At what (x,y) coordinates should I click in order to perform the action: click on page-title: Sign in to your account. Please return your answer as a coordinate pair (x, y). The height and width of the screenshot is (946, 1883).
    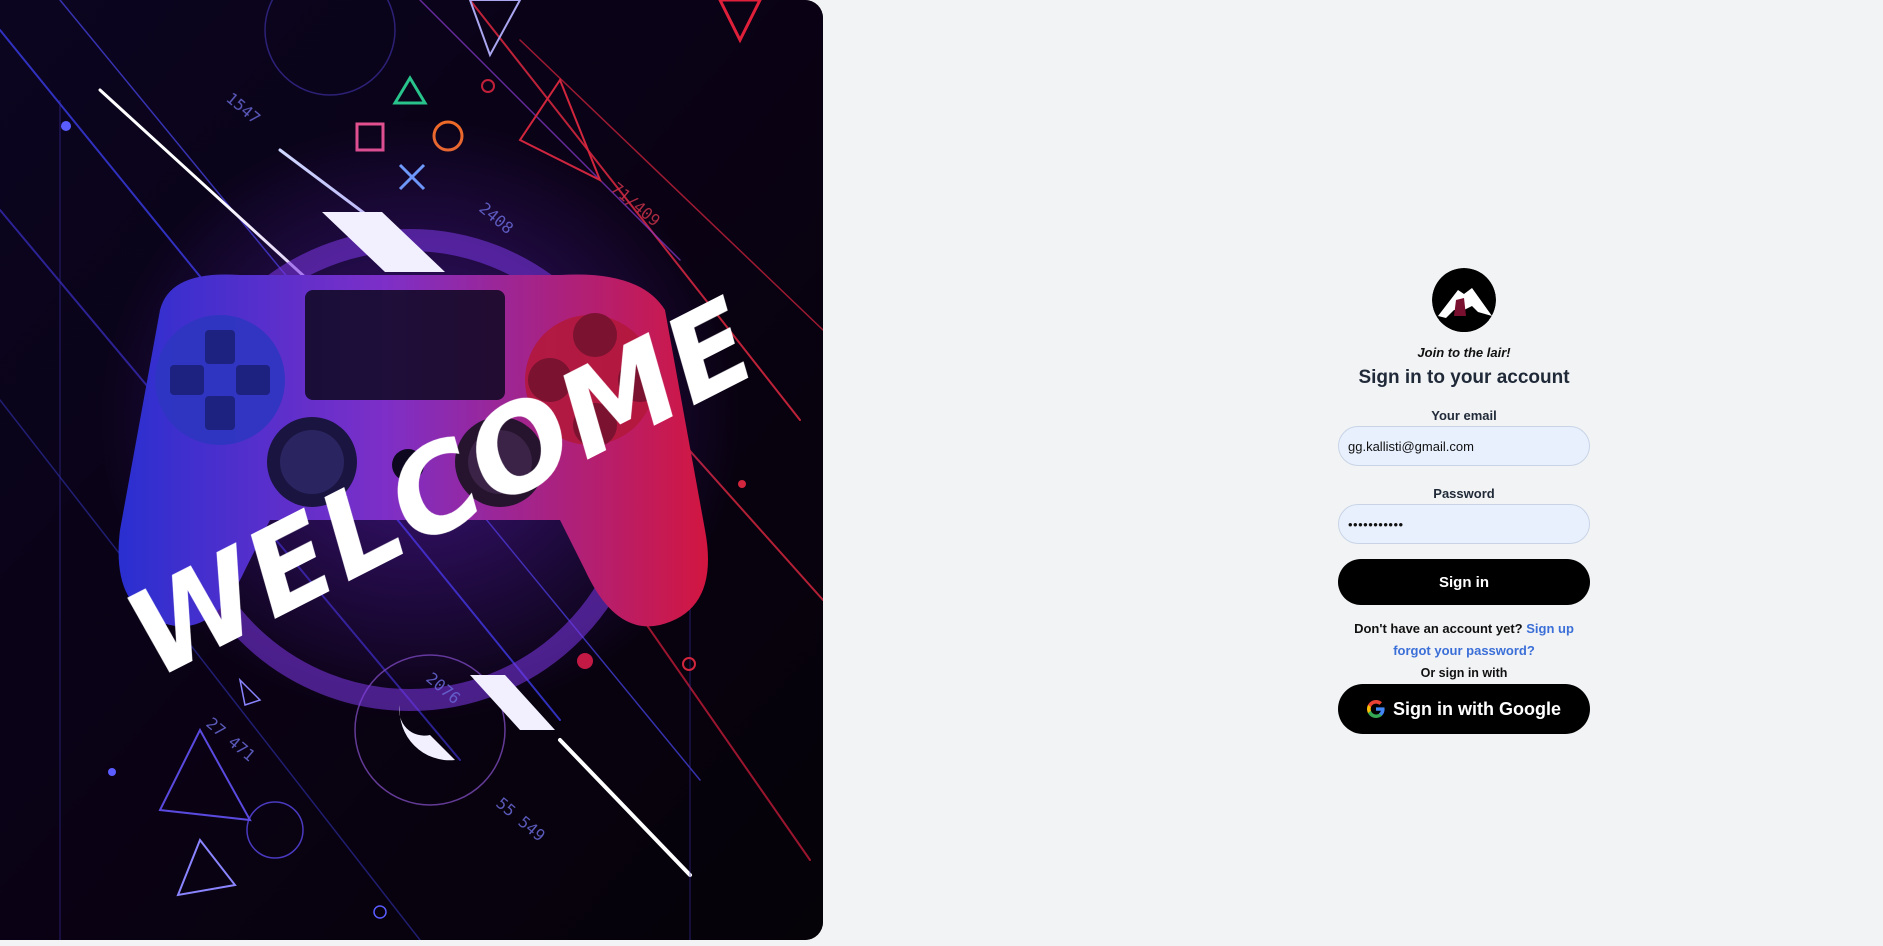
    Looking at the image, I should click on (1464, 377).